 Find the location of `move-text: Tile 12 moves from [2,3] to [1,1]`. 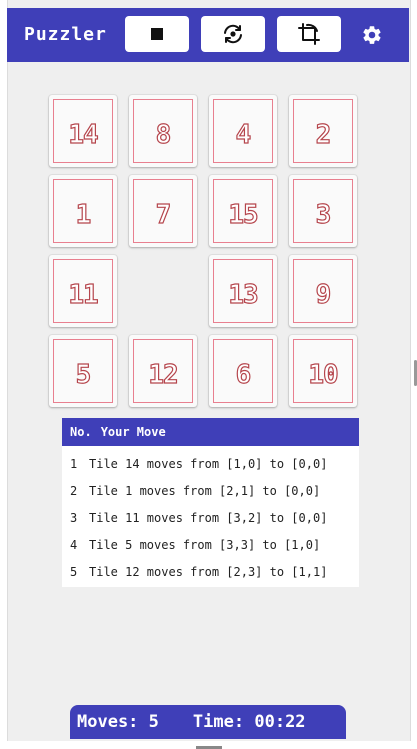

move-text: Tile 12 moves from [2,3] to [1,1] is located at coordinates (208, 571).